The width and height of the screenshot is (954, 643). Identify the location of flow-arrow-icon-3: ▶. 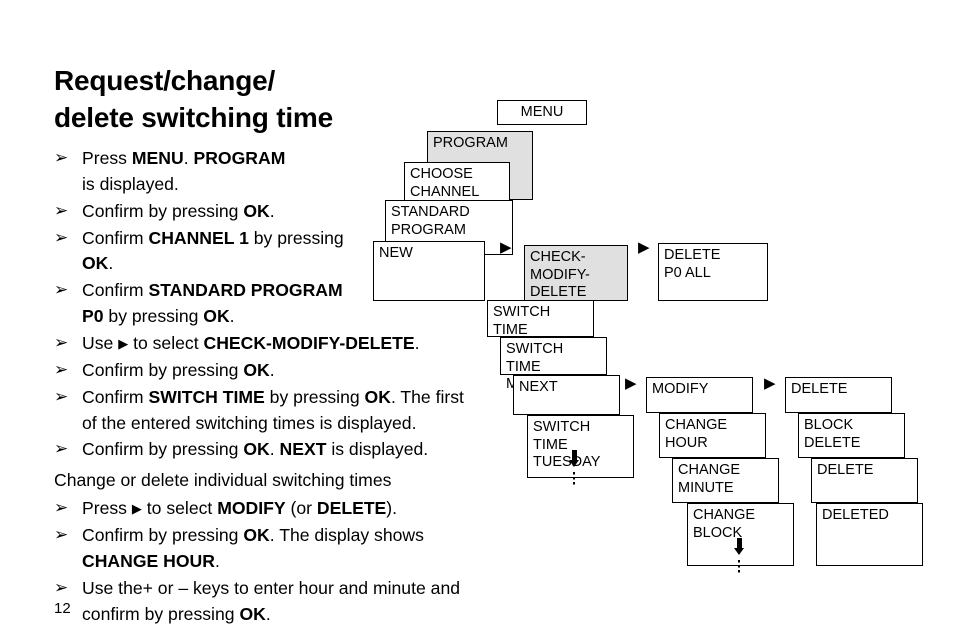
(631, 383).